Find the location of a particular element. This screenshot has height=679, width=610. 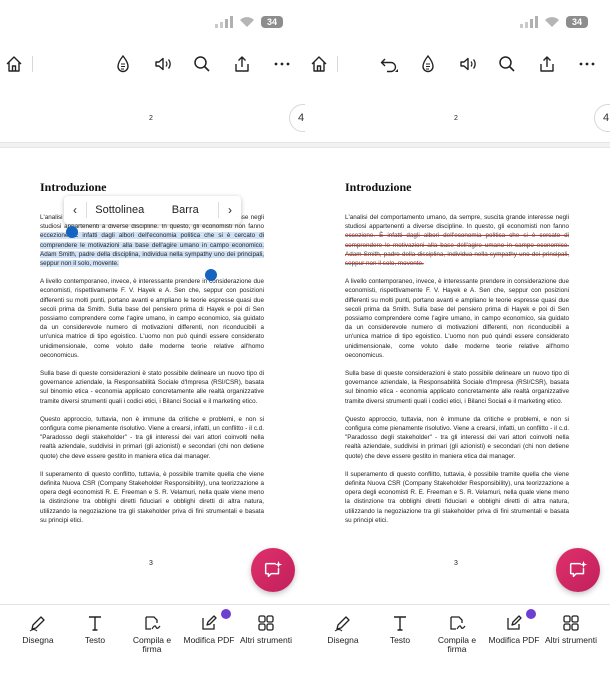

menu-prev-button: ‹ is located at coordinates (75, 210).